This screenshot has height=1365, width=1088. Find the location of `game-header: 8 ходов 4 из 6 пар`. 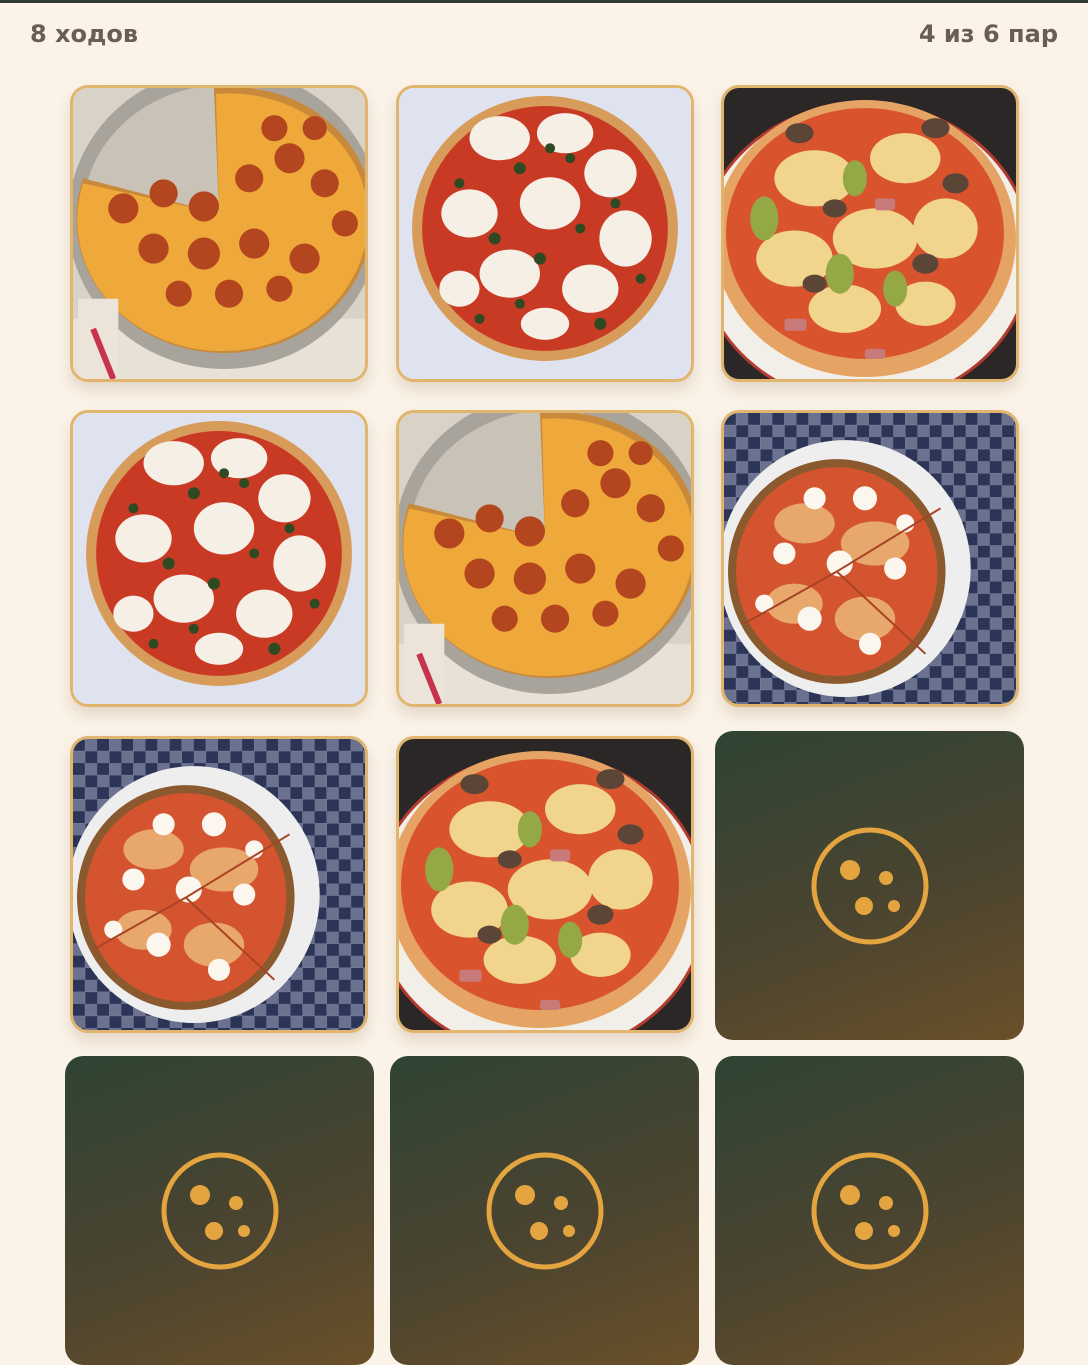

game-header: 8 ходов 4 из 6 пар is located at coordinates (544, 34).